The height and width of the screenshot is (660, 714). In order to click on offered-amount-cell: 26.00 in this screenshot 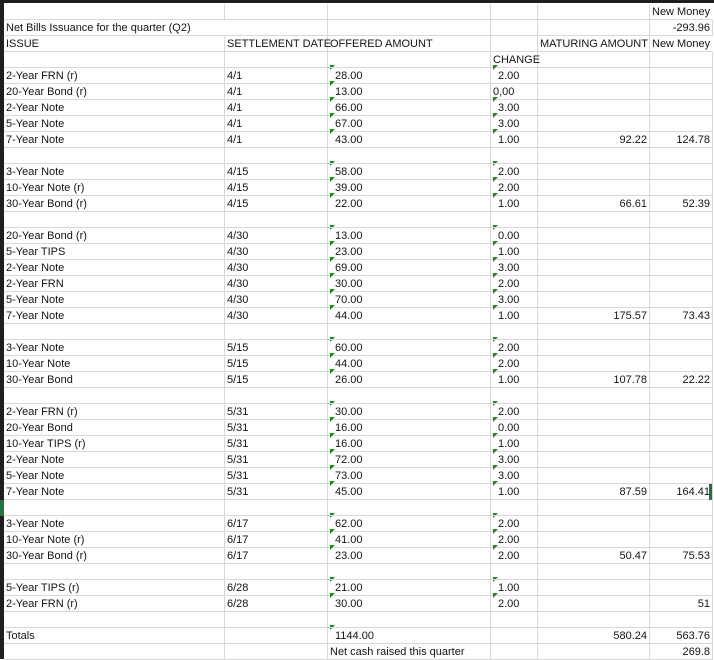, I will do `click(409, 378)`.